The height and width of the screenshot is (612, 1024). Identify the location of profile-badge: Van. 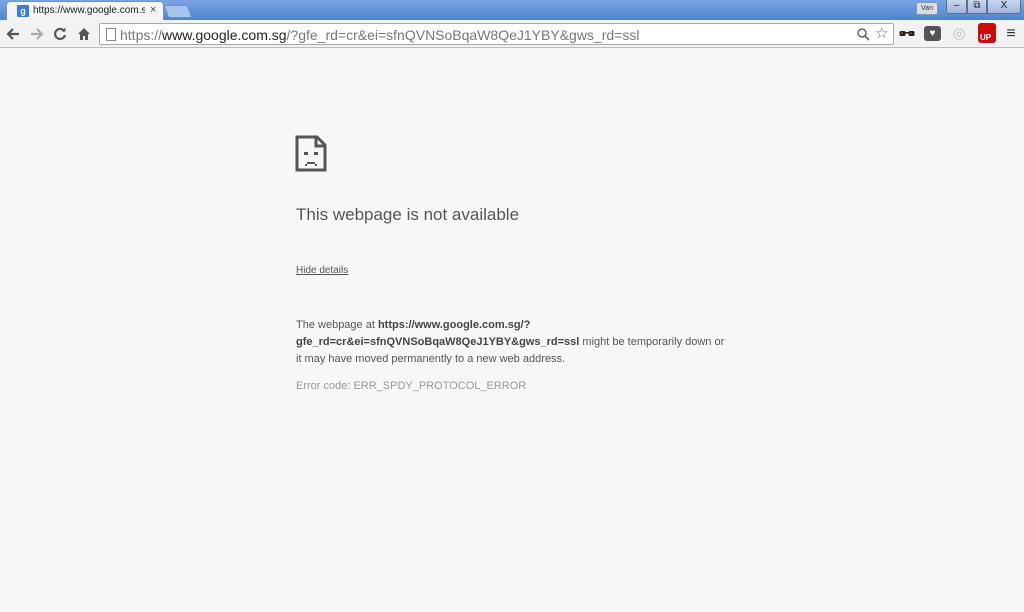
(927, 8).